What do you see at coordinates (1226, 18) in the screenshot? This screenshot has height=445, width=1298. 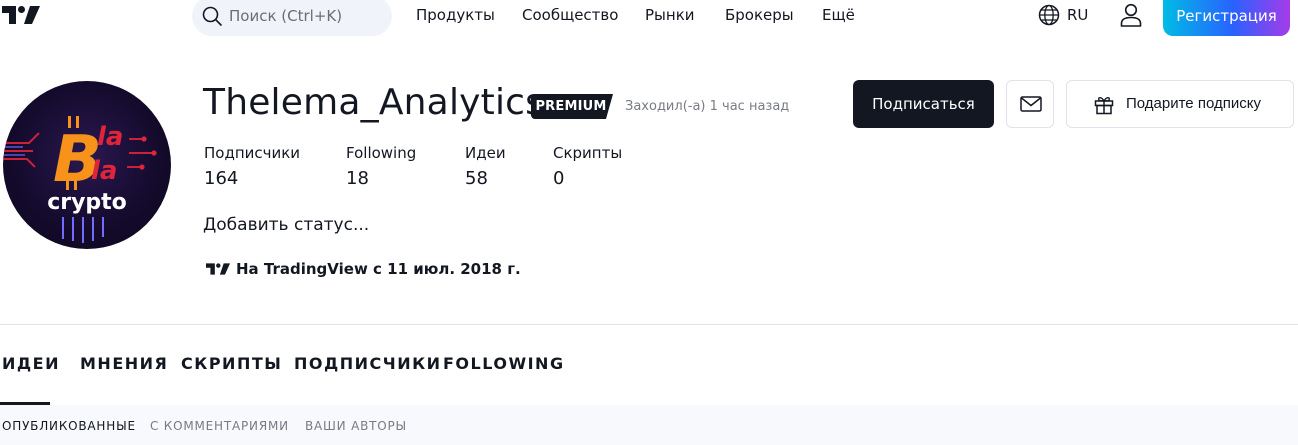 I see `register-button: Регистрация` at bounding box center [1226, 18].